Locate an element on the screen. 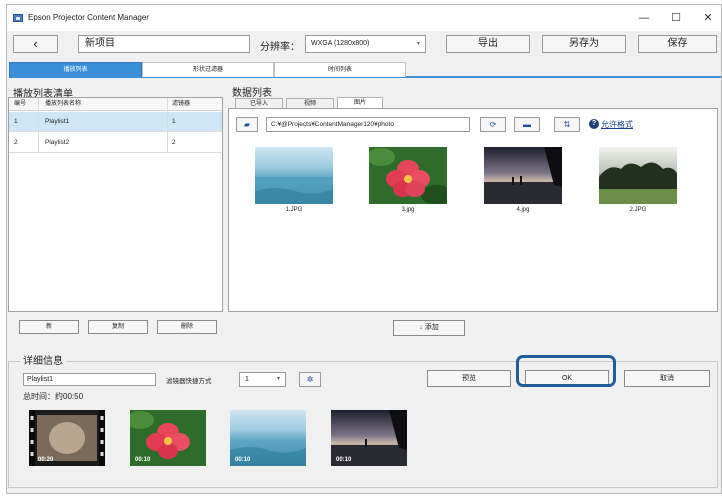 Image resolution: width=722 pixels, height=496 pixels. export-button: 导出 is located at coordinates (488, 44).